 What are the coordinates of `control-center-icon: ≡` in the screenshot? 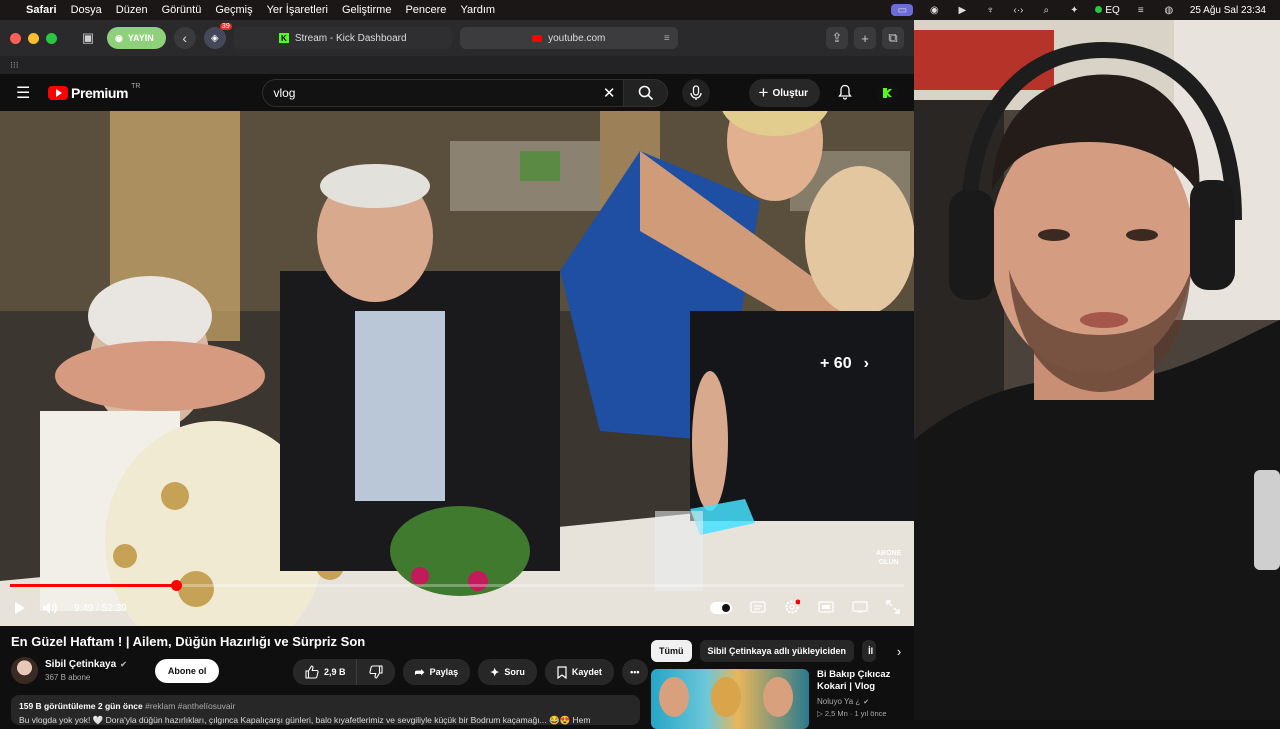 It's located at (1141, 10).